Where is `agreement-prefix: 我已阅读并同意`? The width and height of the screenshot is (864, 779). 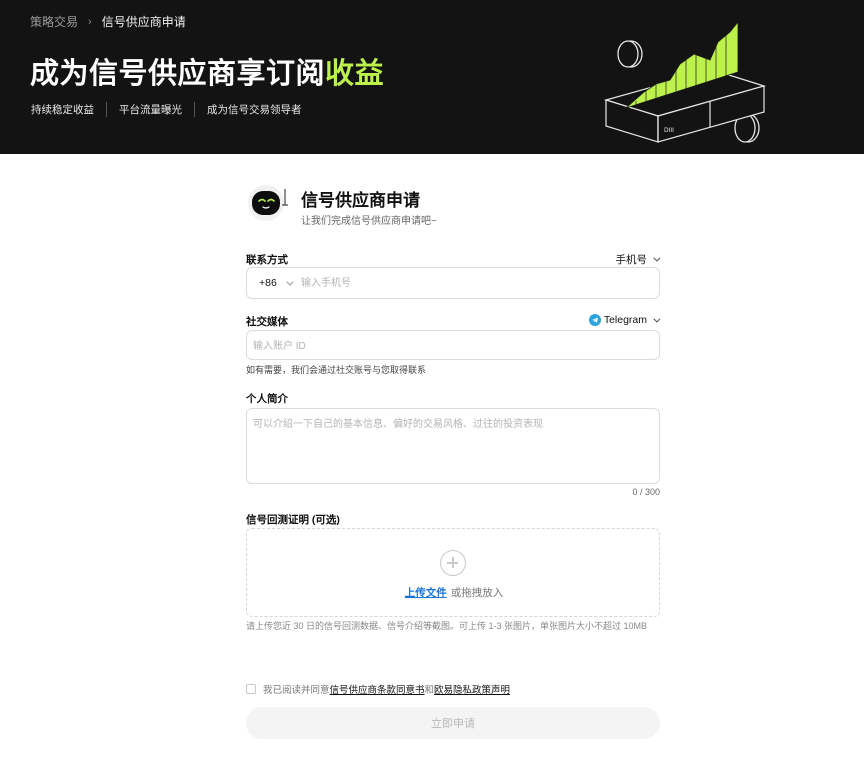 agreement-prefix: 我已阅读并同意 is located at coordinates (296, 690).